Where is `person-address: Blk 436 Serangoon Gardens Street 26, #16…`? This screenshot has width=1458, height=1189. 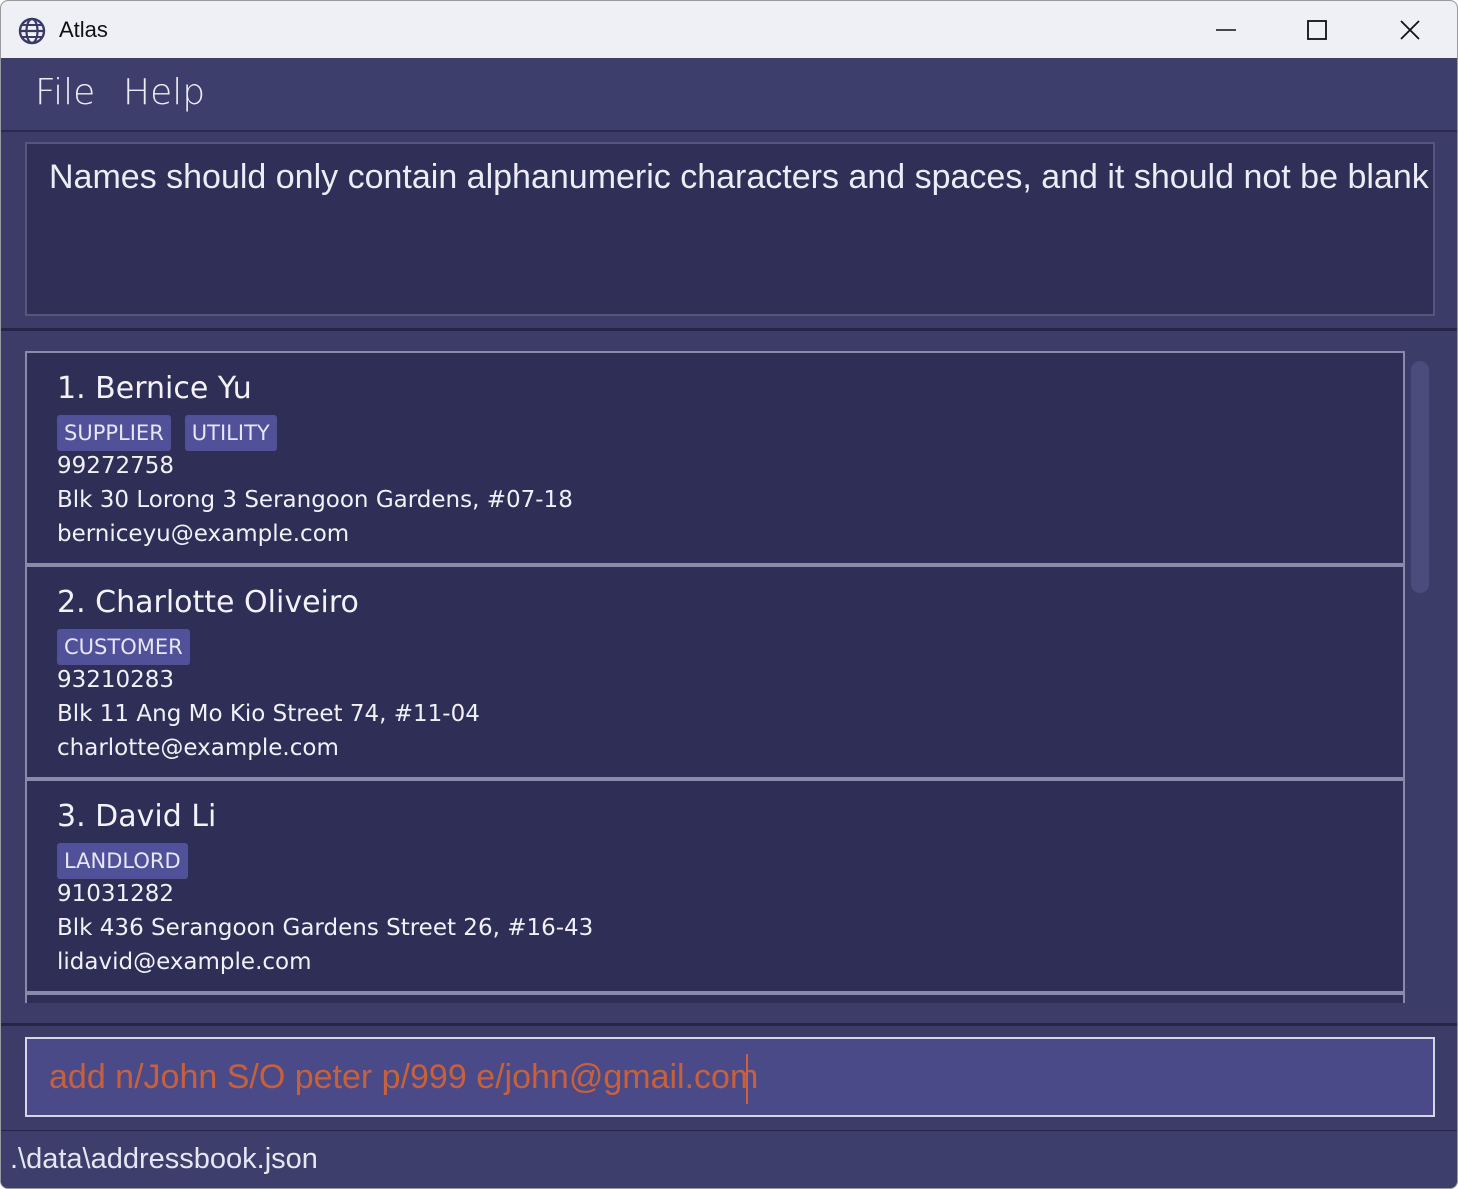
person-address: Blk 436 Serangoon Gardens Street 26, #16… is located at coordinates (325, 928).